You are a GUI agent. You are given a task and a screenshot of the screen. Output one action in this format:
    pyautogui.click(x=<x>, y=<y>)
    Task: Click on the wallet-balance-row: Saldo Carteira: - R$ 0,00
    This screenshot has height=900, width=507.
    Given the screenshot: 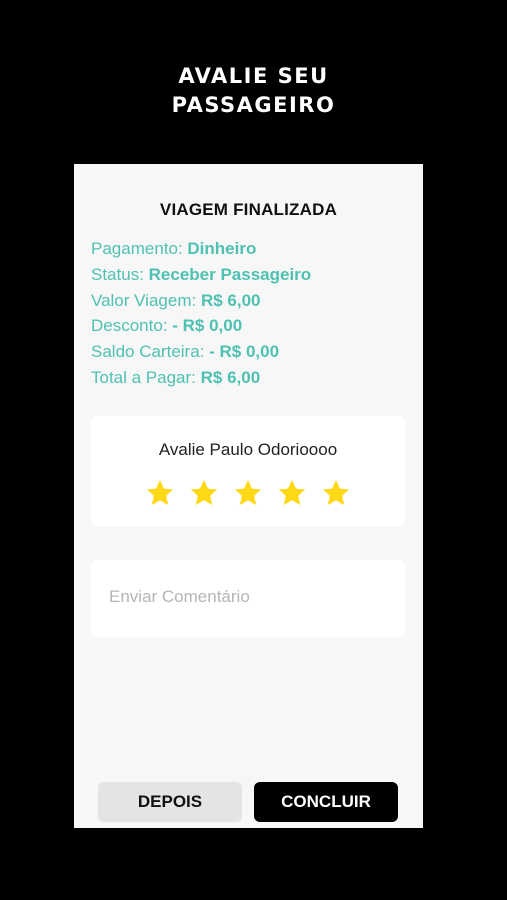 What is the action you would take?
    pyautogui.click(x=201, y=352)
    